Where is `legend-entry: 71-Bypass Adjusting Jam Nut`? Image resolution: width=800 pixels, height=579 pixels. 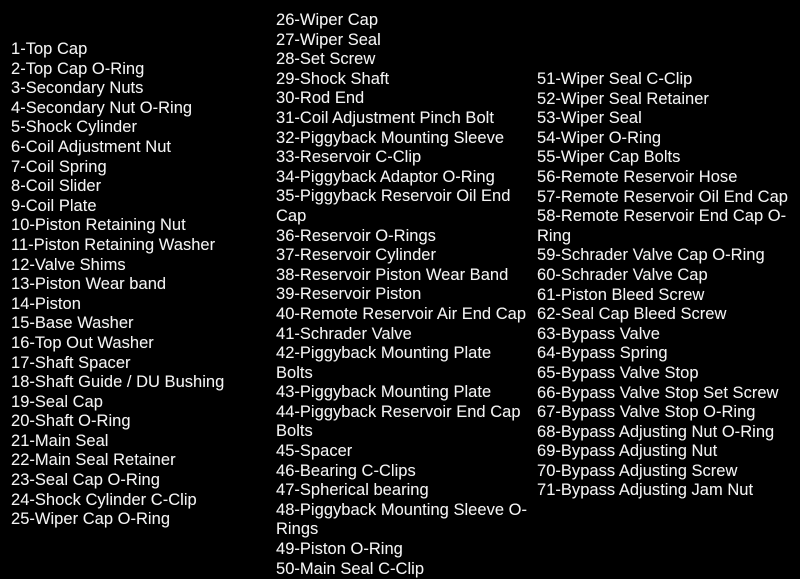 legend-entry: 71-Bypass Adjusting Jam Nut is located at coordinates (645, 490).